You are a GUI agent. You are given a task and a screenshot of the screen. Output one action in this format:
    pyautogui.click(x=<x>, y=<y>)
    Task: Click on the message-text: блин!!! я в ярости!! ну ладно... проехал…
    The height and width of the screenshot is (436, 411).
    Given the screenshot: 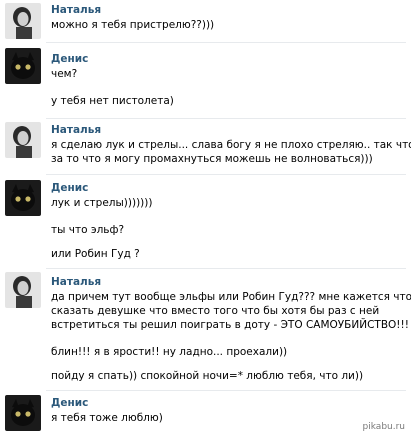 What is the action you would take?
    pyautogui.click(x=169, y=352)
    